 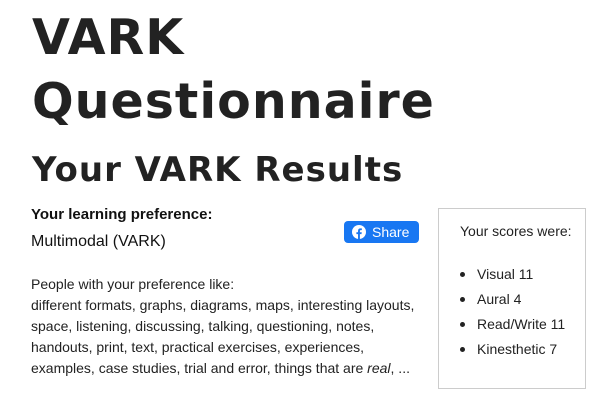 What do you see at coordinates (108, 37) in the screenshot?
I see `title-line-1: VARK` at bounding box center [108, 37].